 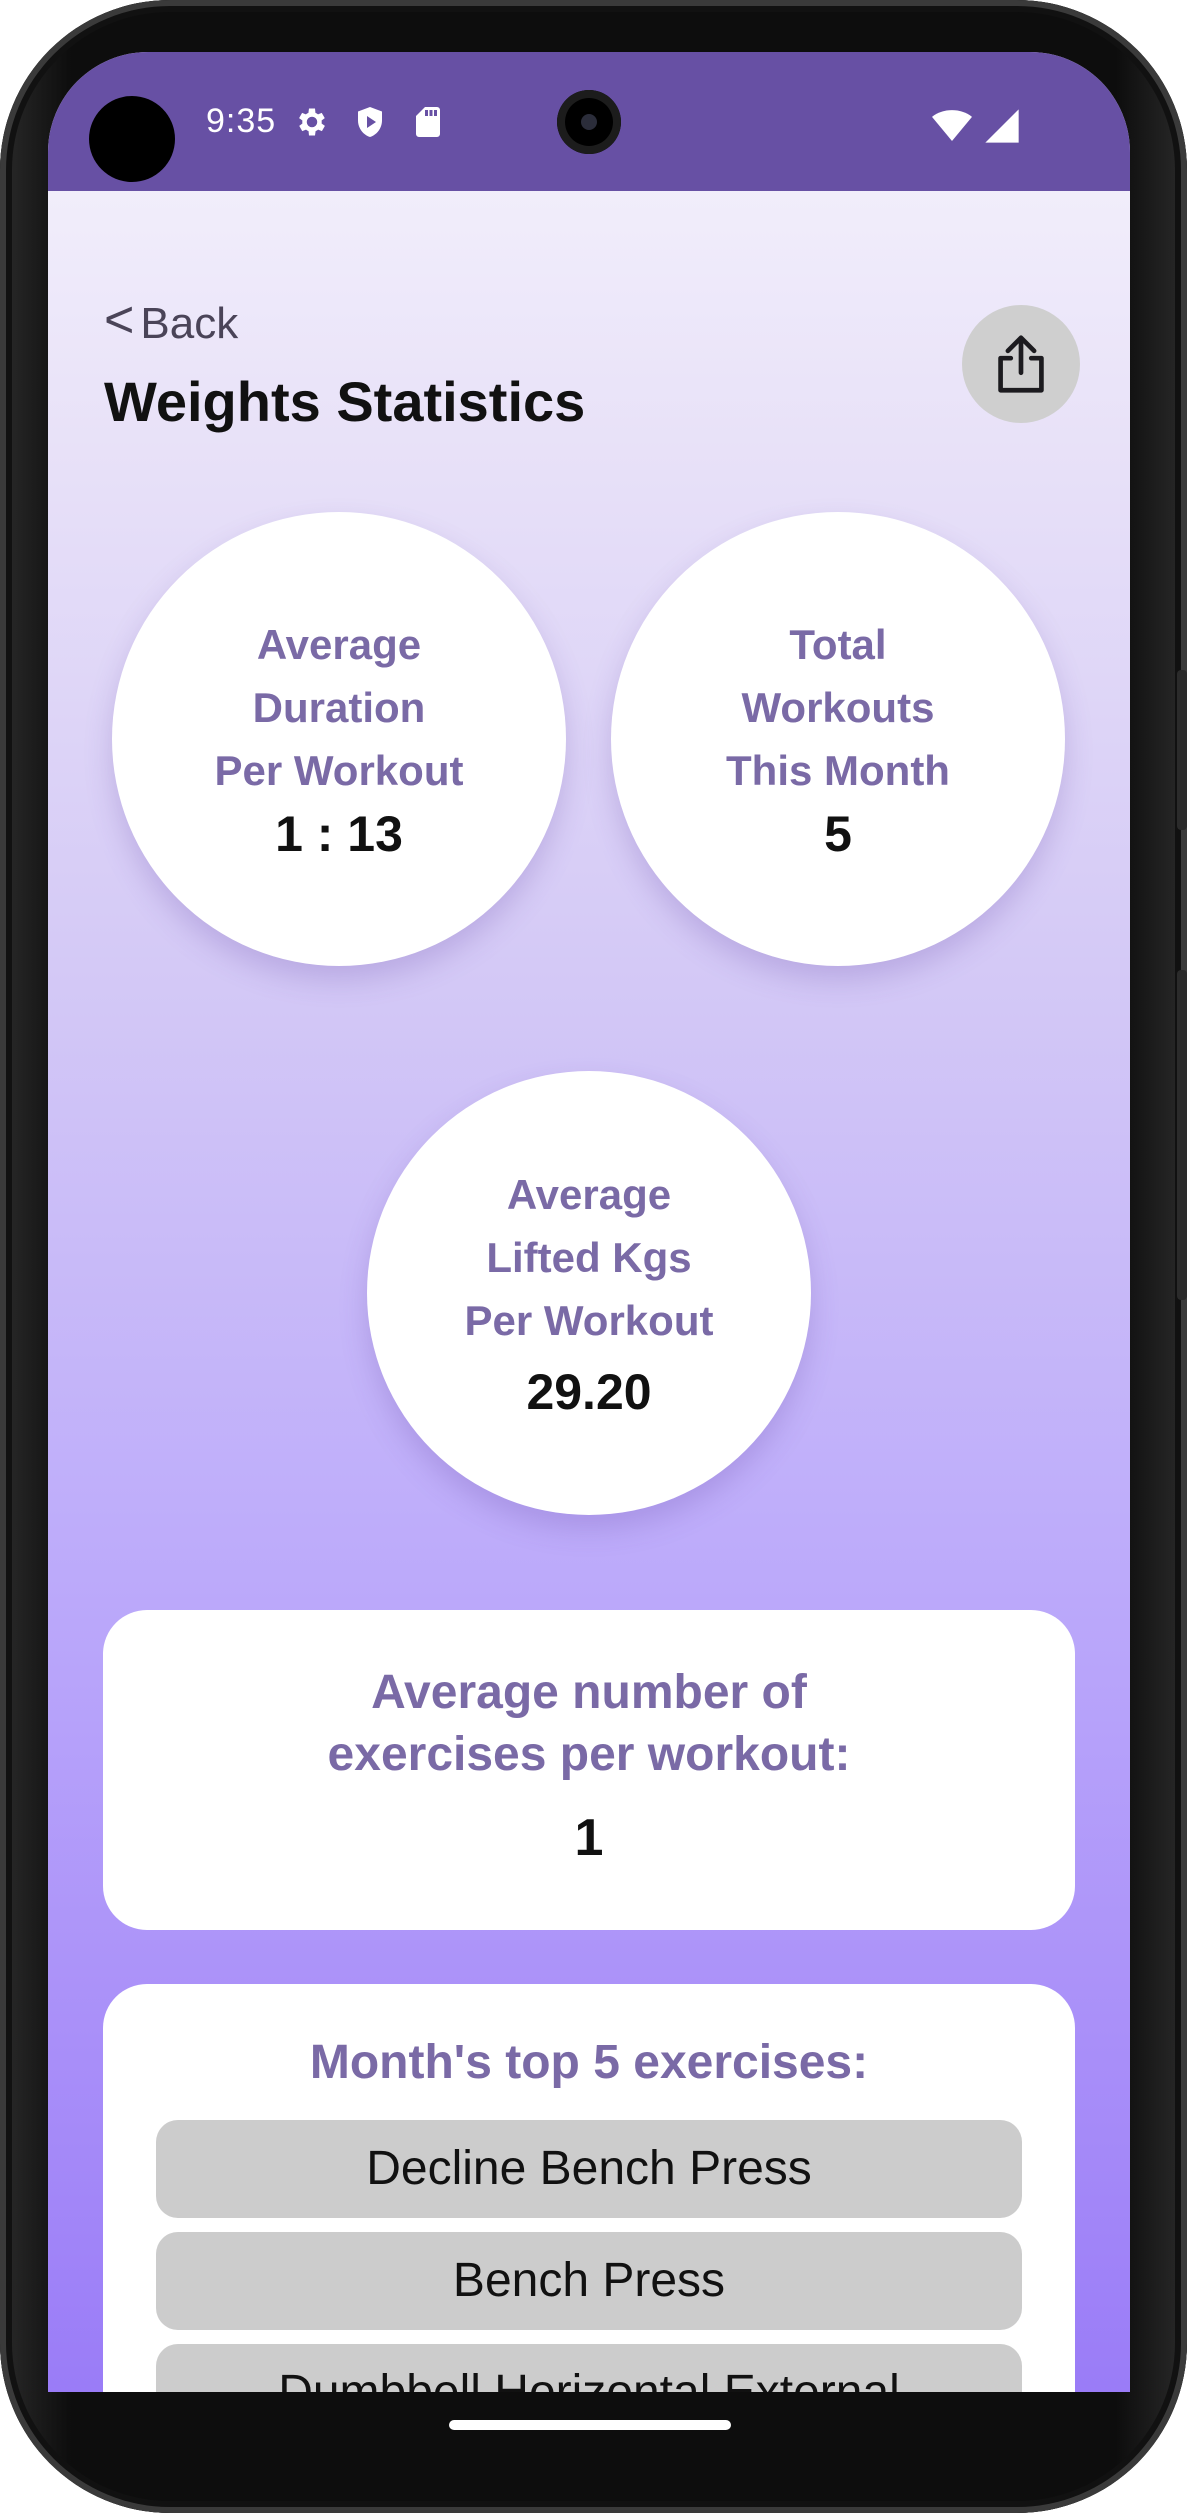 I want to click on camera-cutout, so click(x=132, y=139).